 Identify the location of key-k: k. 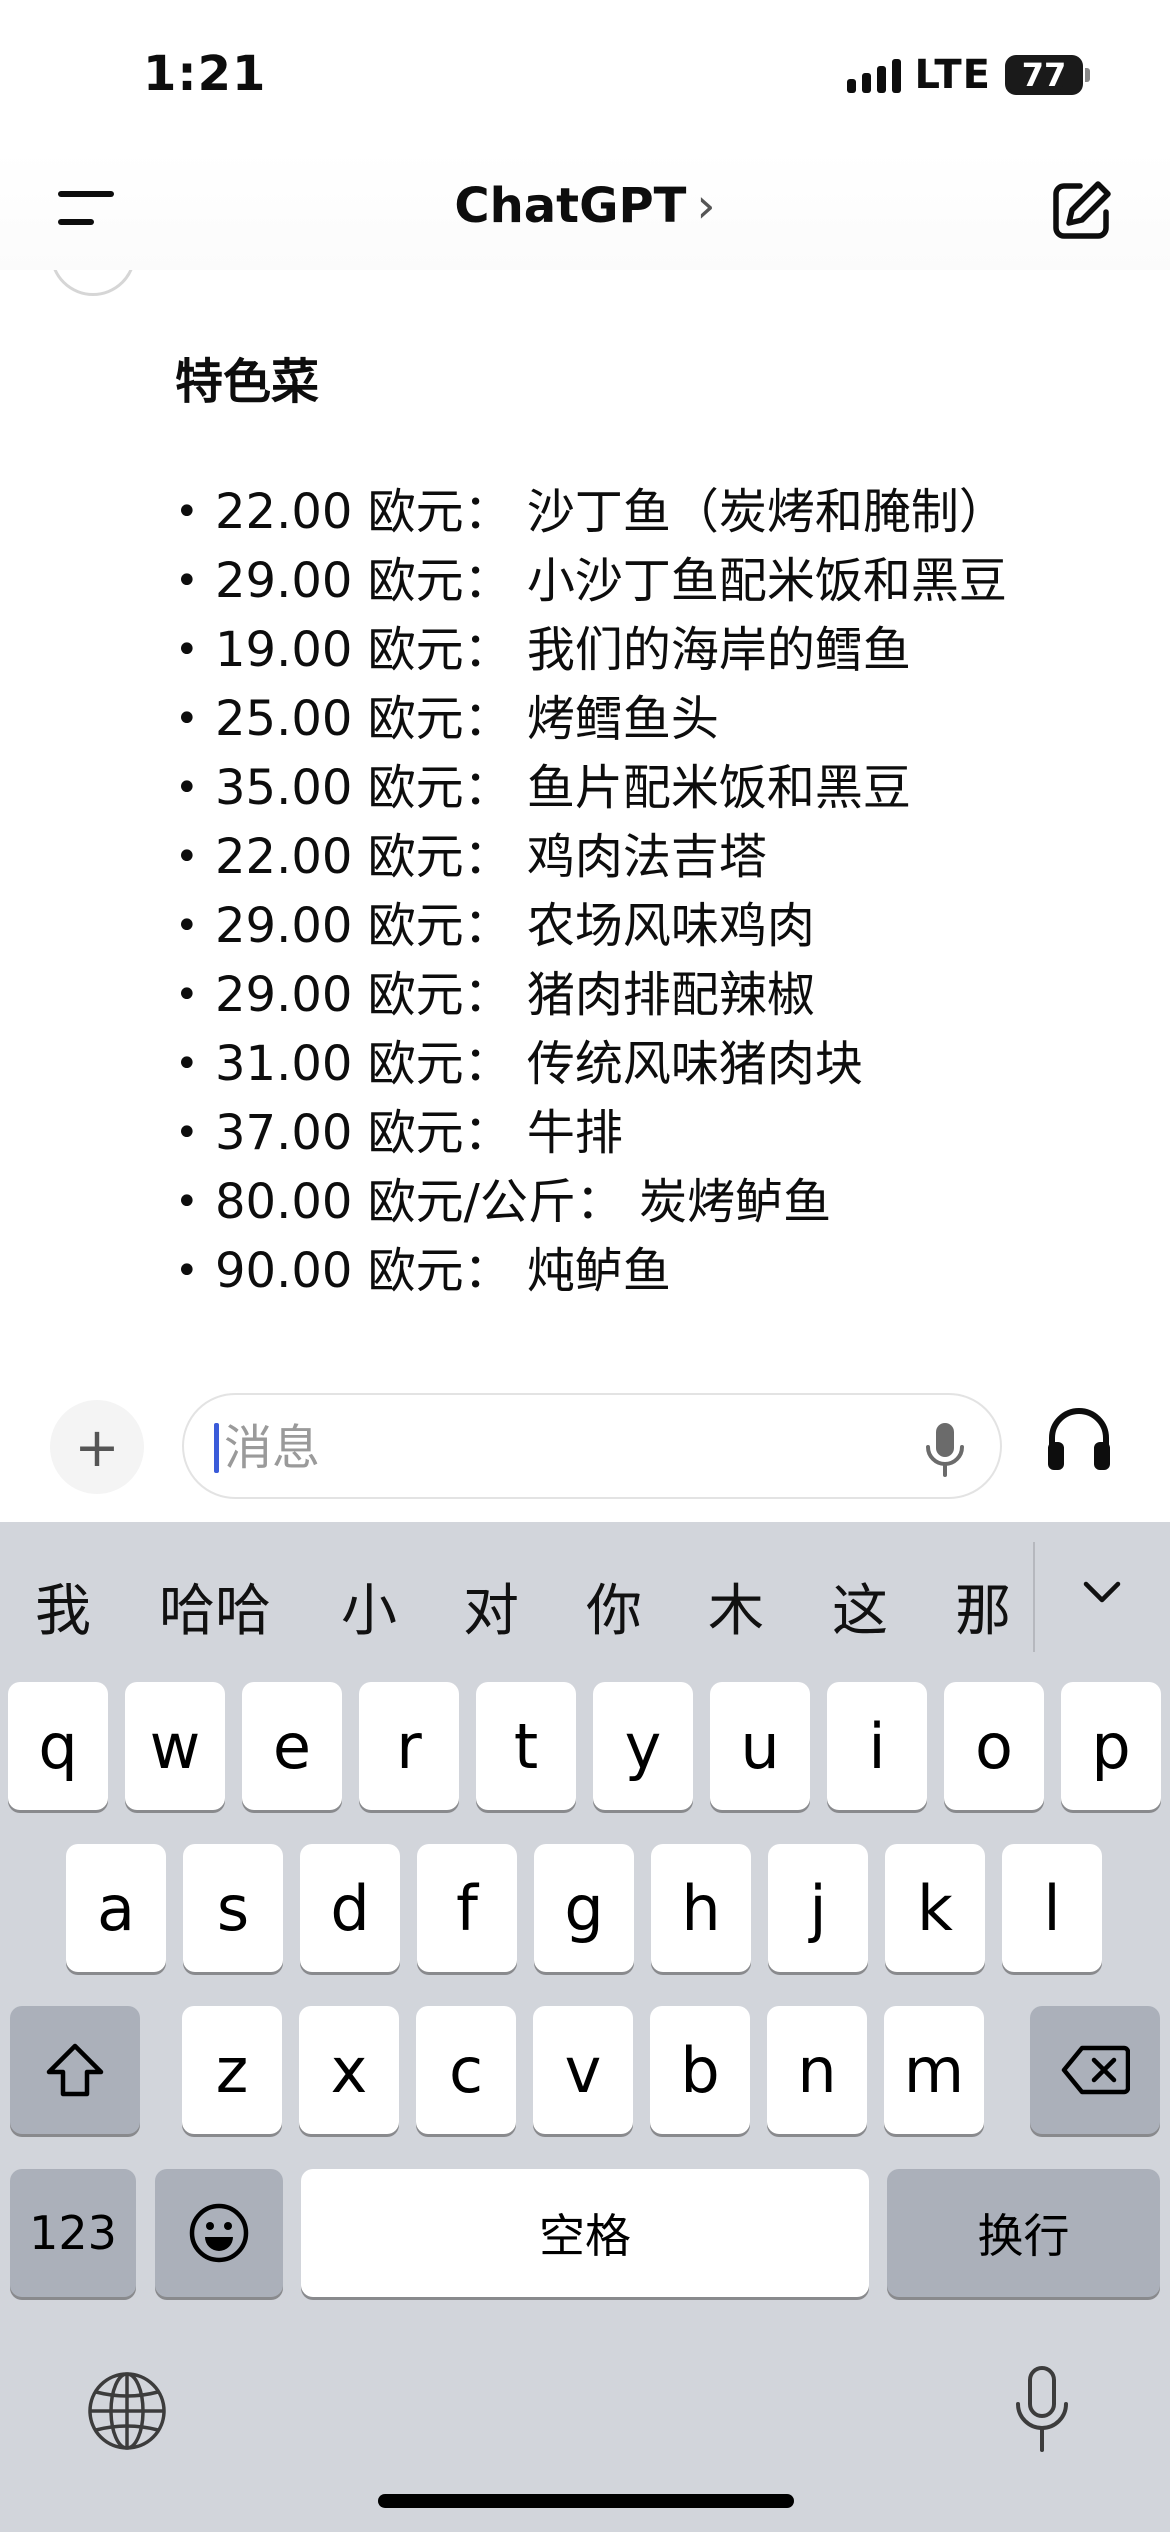
(935, 1908).